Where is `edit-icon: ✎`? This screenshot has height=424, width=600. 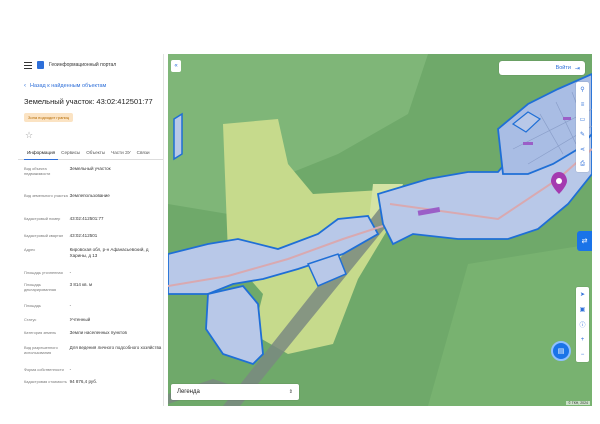 edit-icon: ✎ is located at coordinates (582, 134).